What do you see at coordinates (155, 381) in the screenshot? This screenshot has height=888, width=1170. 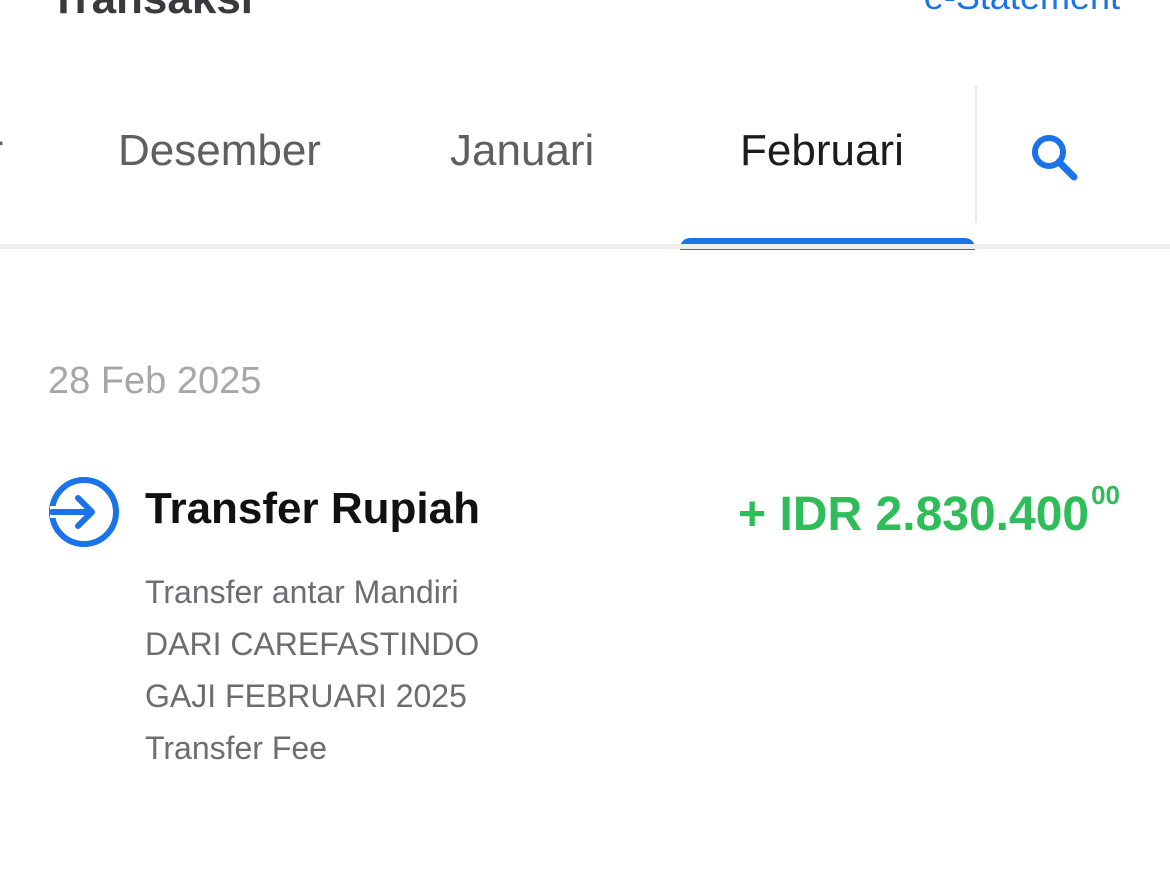 I see `date-header: 28 Feb 2025` at bounding box center [155, 381].